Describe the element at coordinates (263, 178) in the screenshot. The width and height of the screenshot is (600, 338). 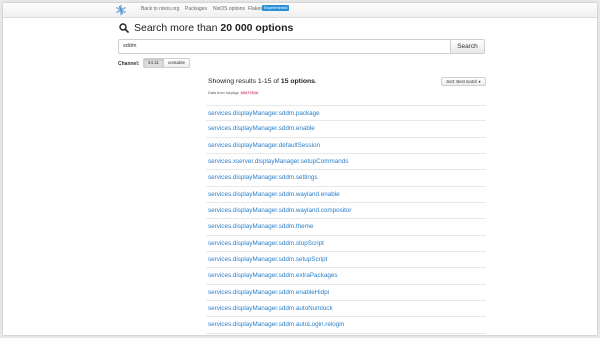
I see `option-link: services.displayManager.sddm.settings` at that location.